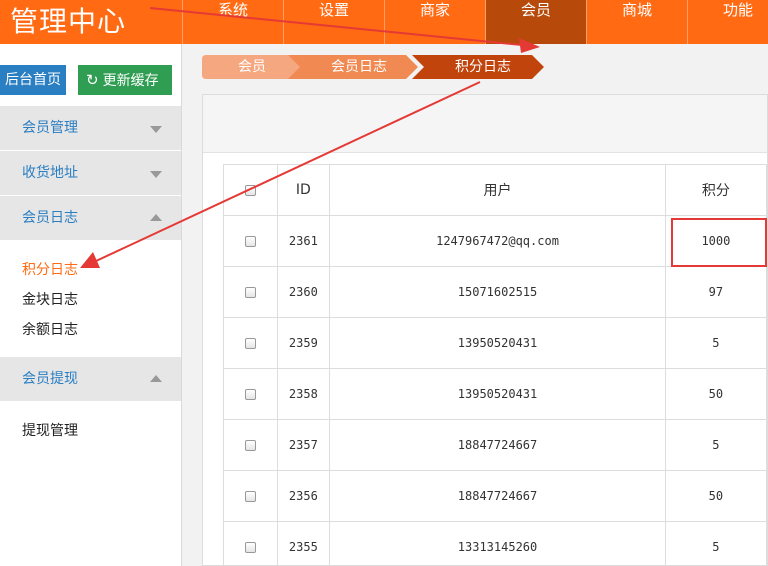  What do you see at coordinates (101, 330) in the screenshot?
I see `sidebar-item-balance-log: 余额日志` at bounding box center [101, 330].